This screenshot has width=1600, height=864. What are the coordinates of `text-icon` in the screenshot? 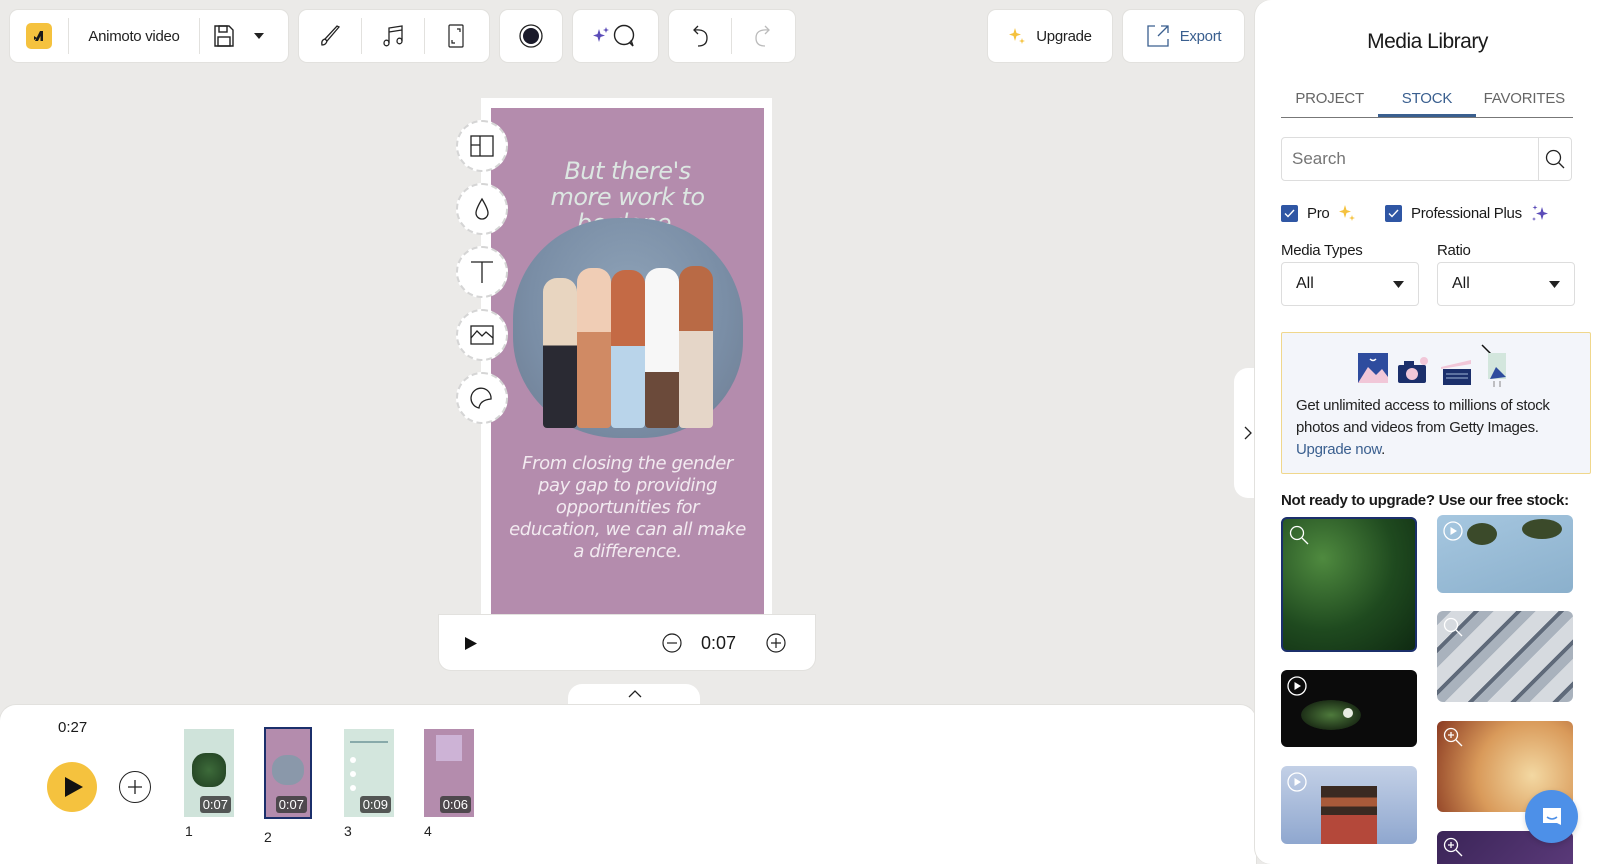 It's located at (482, 272).